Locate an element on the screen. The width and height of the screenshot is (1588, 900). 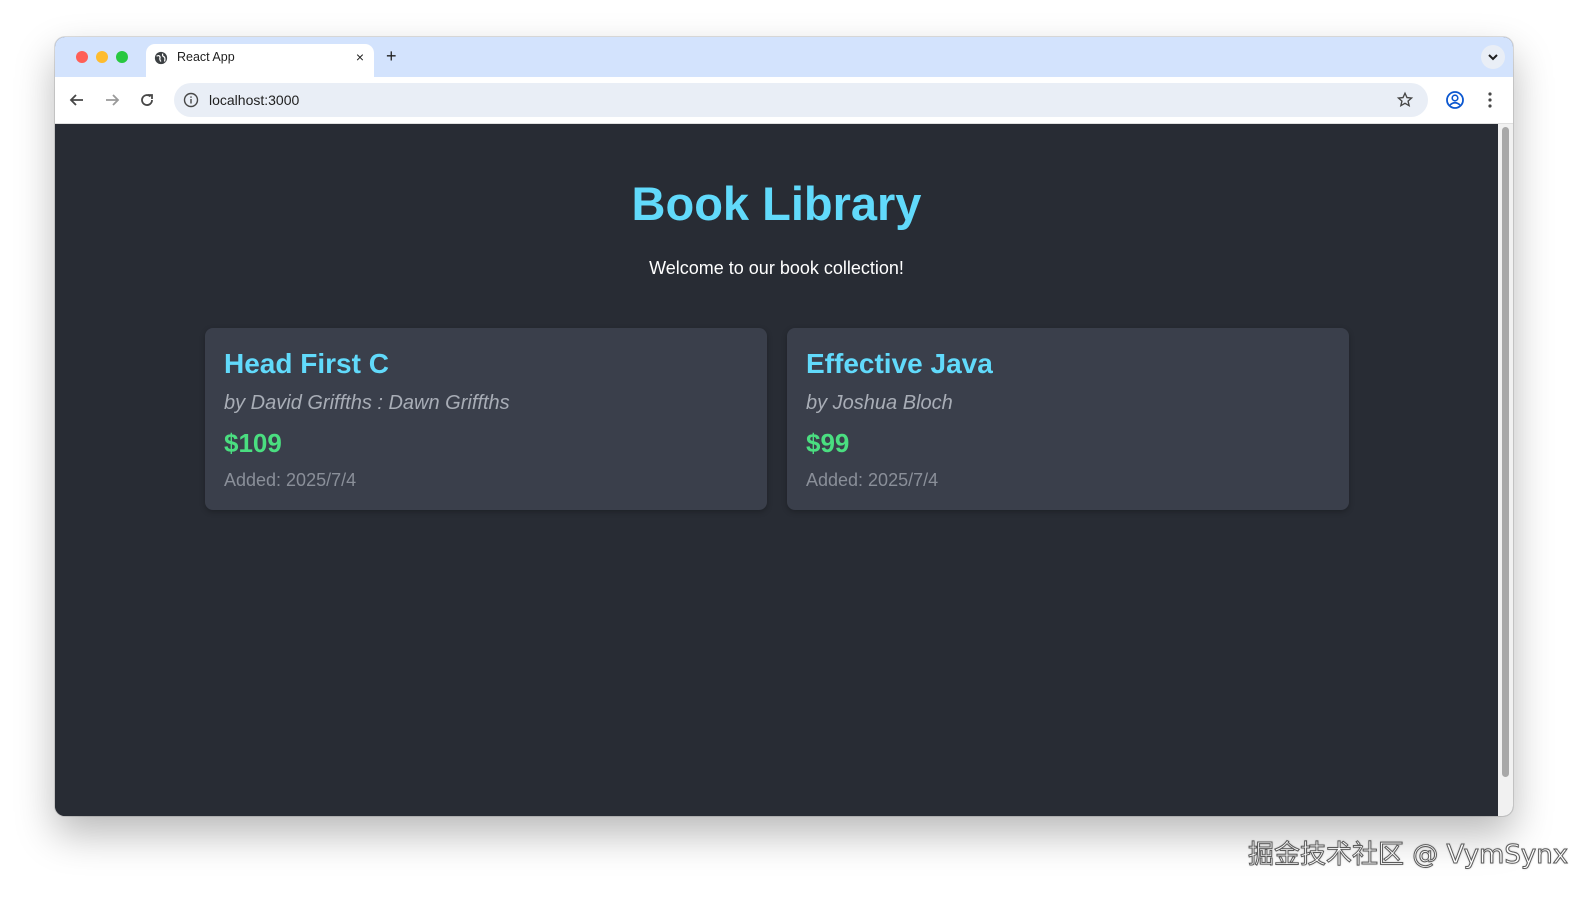
tab-search-button is located at coordinates (1493, 57).